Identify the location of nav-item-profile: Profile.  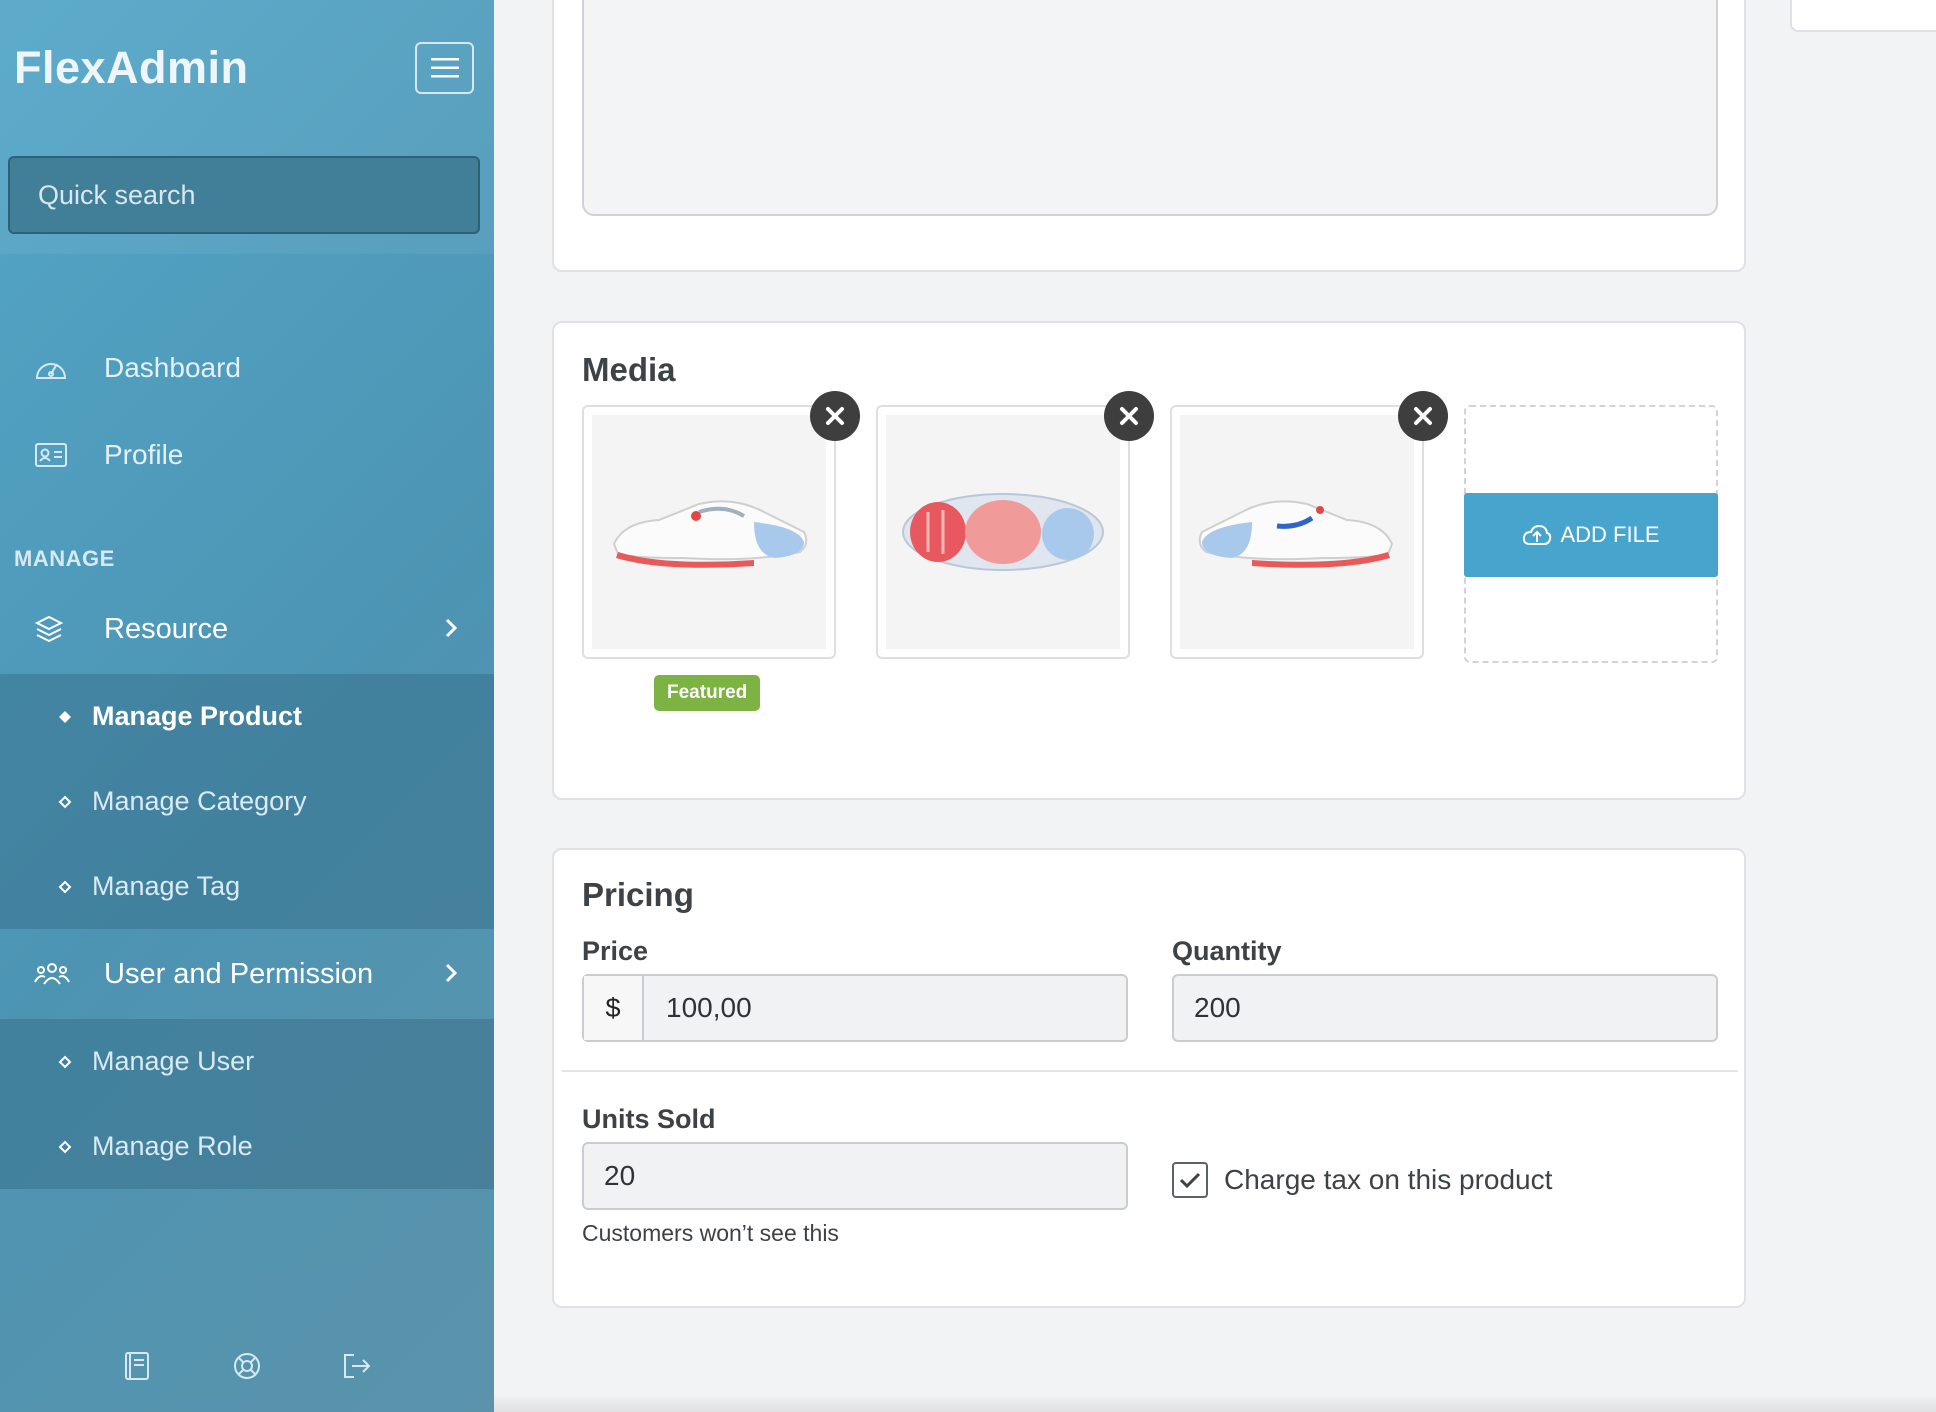
(247, 454).